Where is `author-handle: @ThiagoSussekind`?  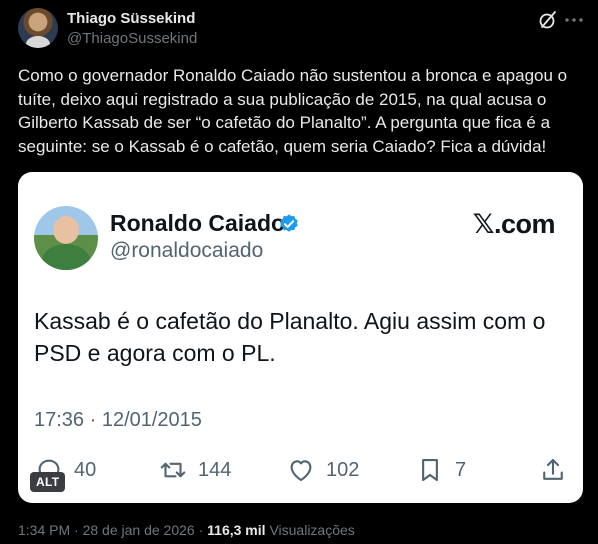 author-handle: @ThiagoSussekind is located at coordinates (132, 38).